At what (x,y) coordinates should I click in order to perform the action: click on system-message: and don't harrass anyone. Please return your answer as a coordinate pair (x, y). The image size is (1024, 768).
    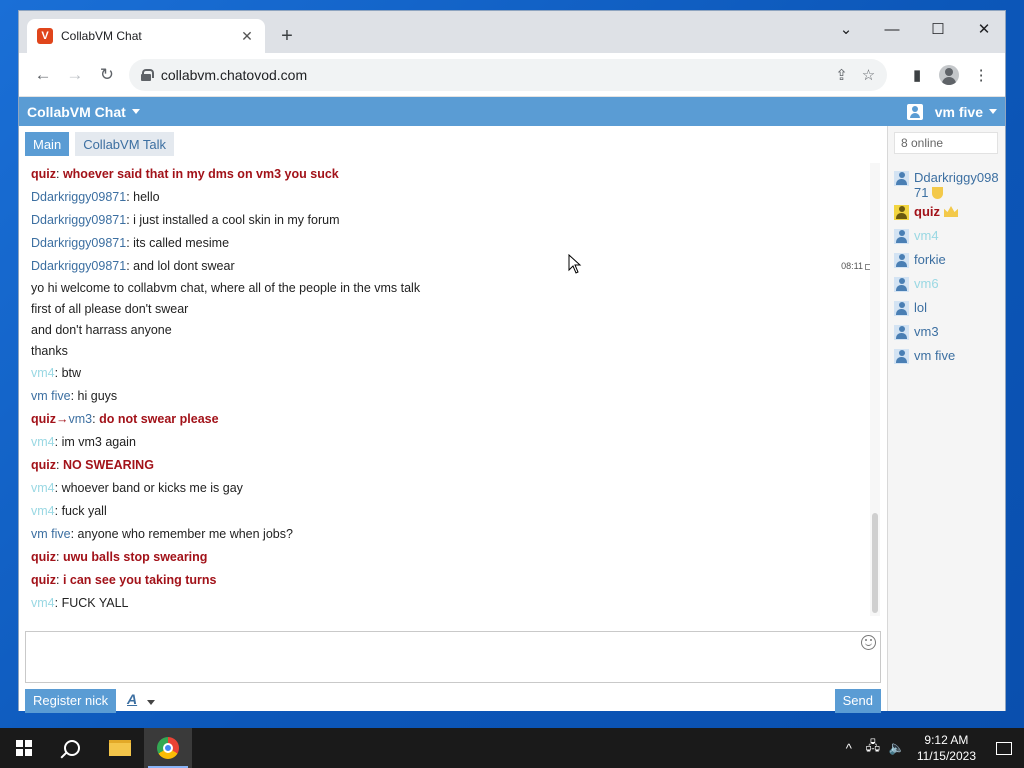
    Looking at the image, I should click on (451, 330).